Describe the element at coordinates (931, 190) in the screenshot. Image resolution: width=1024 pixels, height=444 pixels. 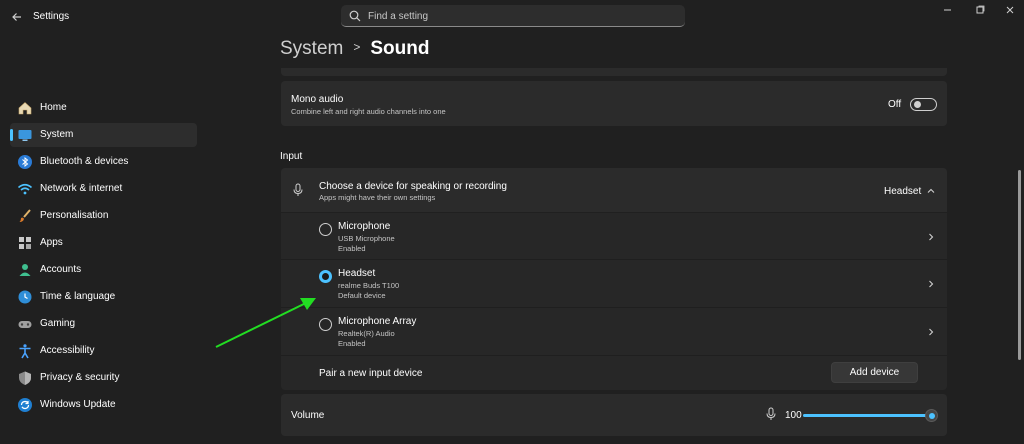
I see `chevron-up-icon` at that location.